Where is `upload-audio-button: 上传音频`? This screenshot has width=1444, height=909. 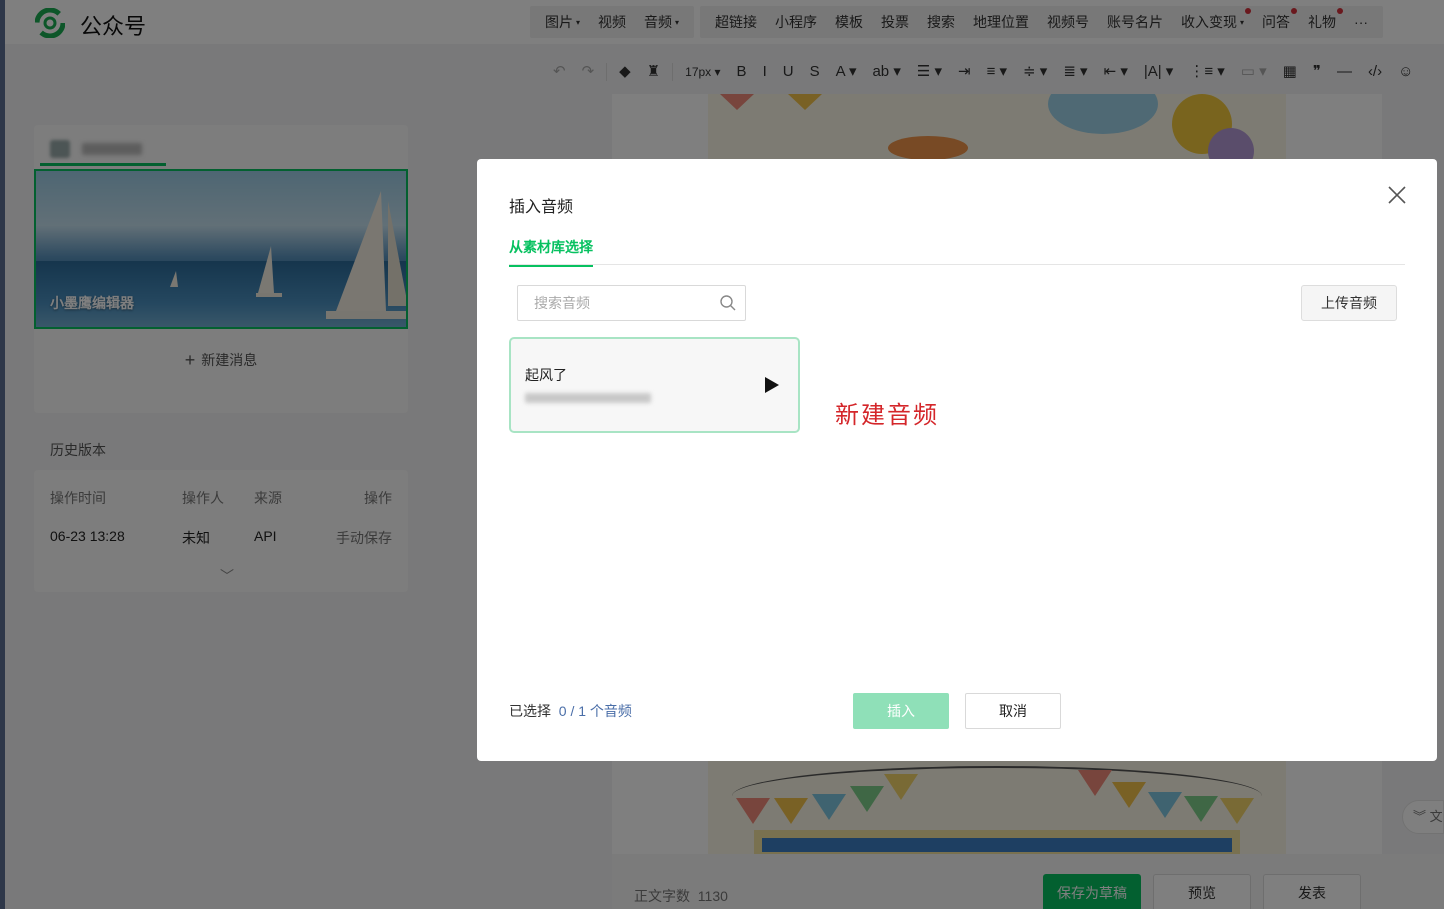 upload-audio-button: 上传音频 is located at coordinates (1349, 303).